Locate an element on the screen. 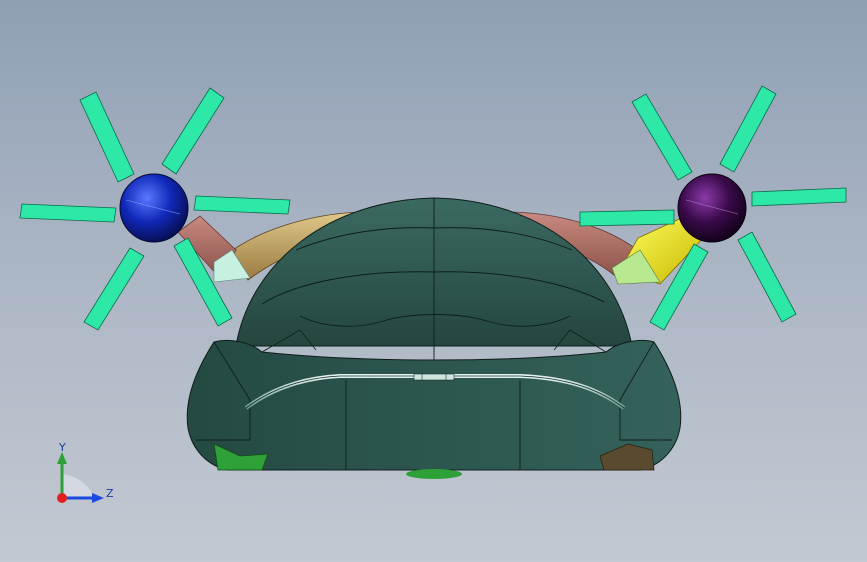 The width and height of the screenshot is (867, 562). x-axis-icon is located at coordinates (62, 498).